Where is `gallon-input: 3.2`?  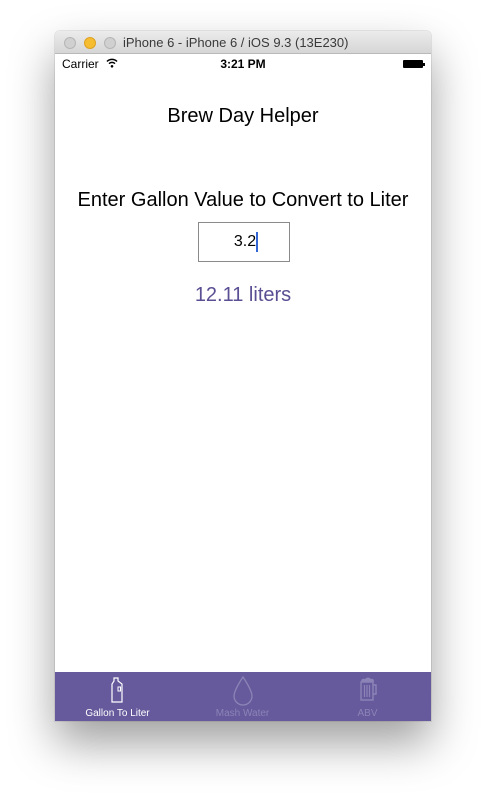 gallon-input: 3.2 is located at coordinates (244, 242).